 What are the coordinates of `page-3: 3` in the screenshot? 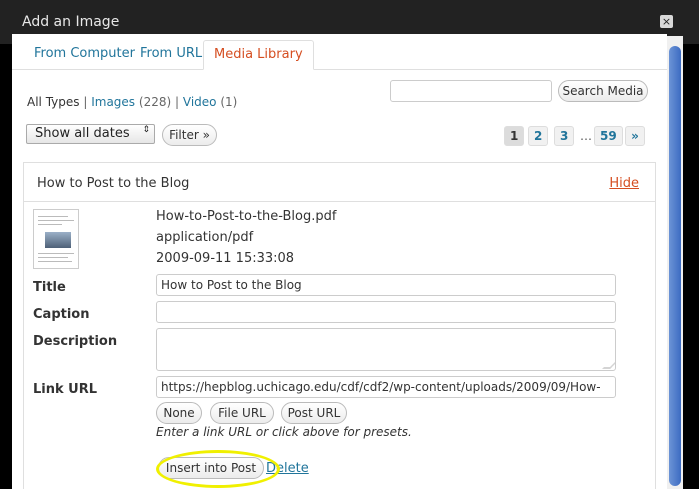 It's located at (564, 136).